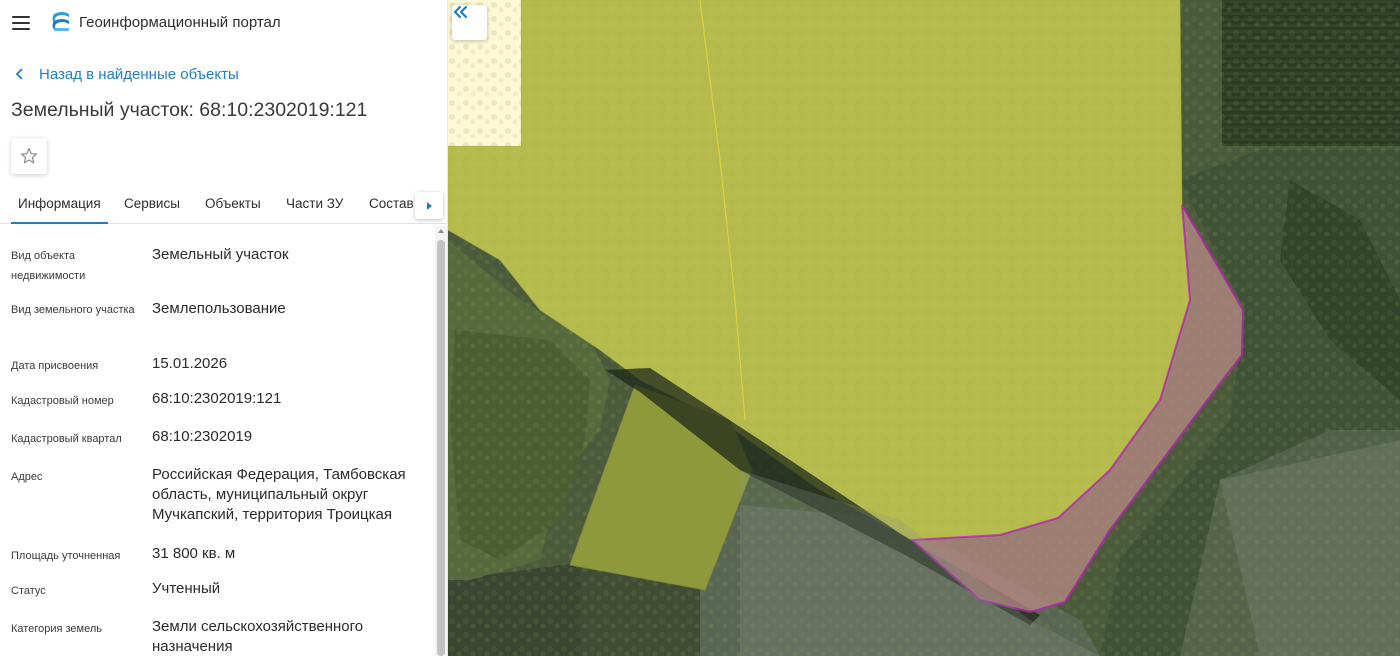  I want to click on star-outline-icon, so click(29, 155).